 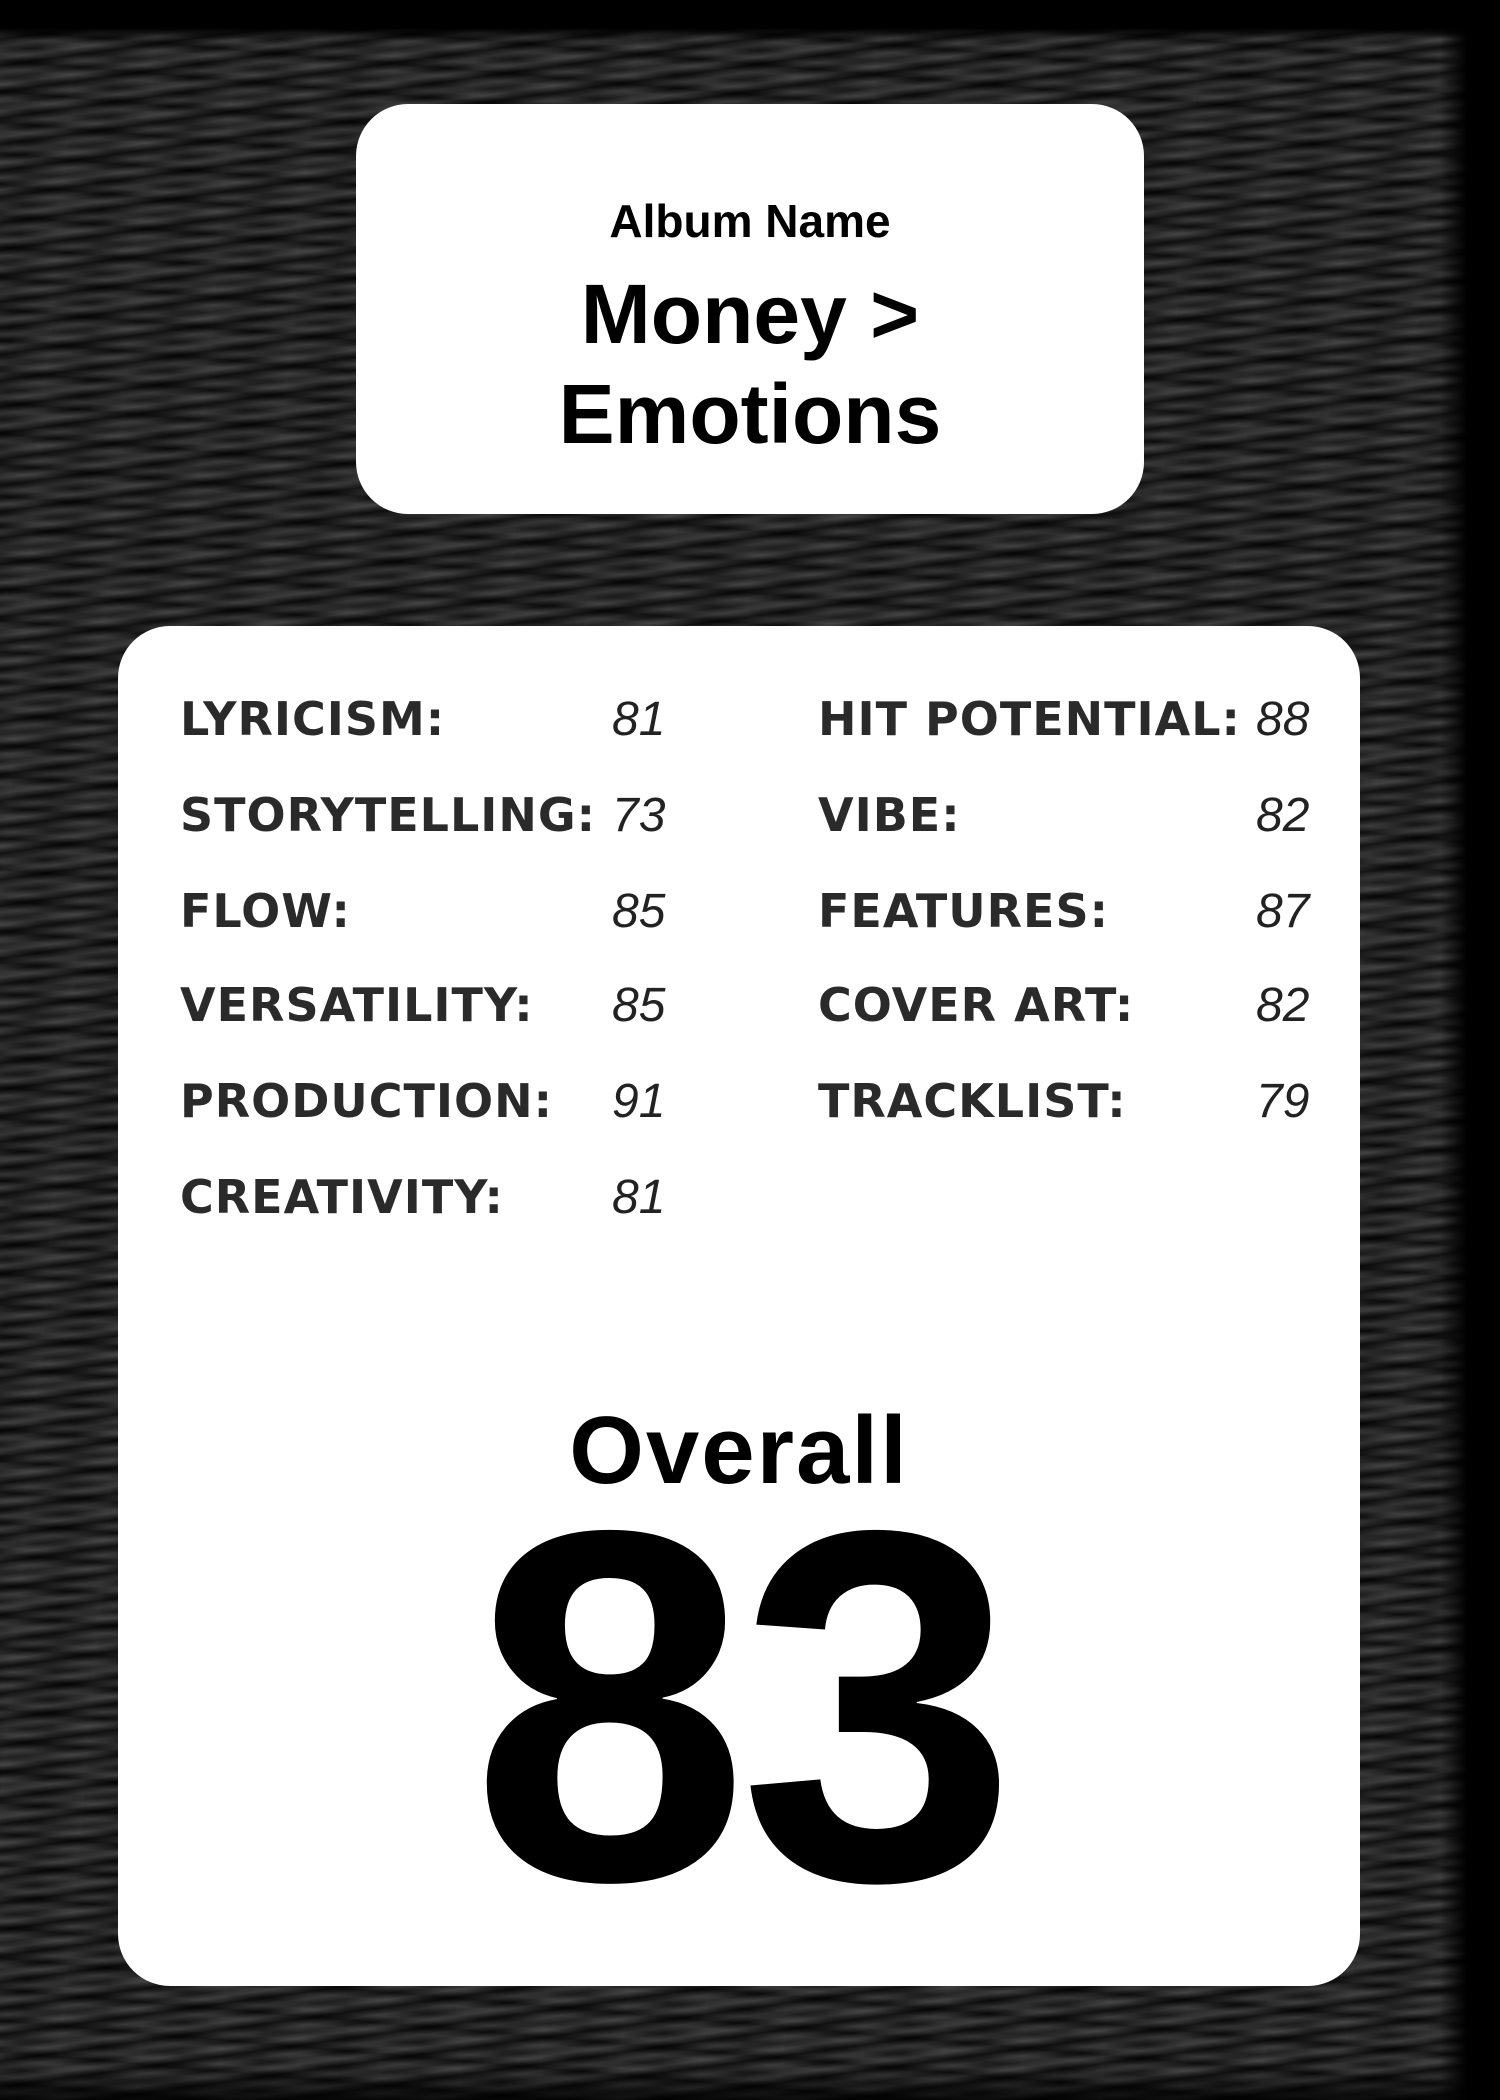 What do you see at coordinates (750, 2085) in the screenshot?
I see `frame-edge-bottom` at bounding box center [750, 2085].